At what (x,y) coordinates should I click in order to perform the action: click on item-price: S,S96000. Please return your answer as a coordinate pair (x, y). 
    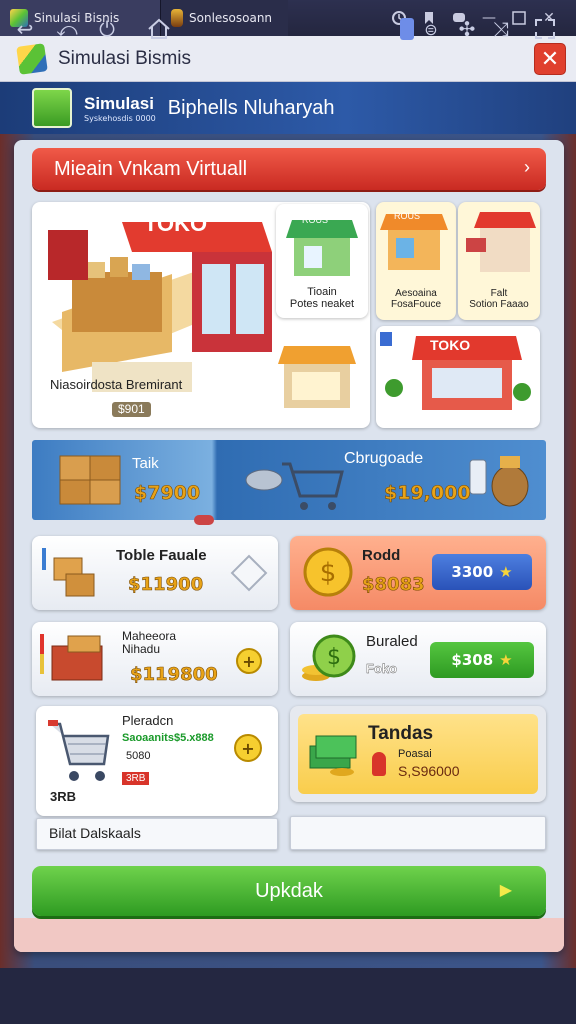
    Looking at the image, I should click on (429, 771).